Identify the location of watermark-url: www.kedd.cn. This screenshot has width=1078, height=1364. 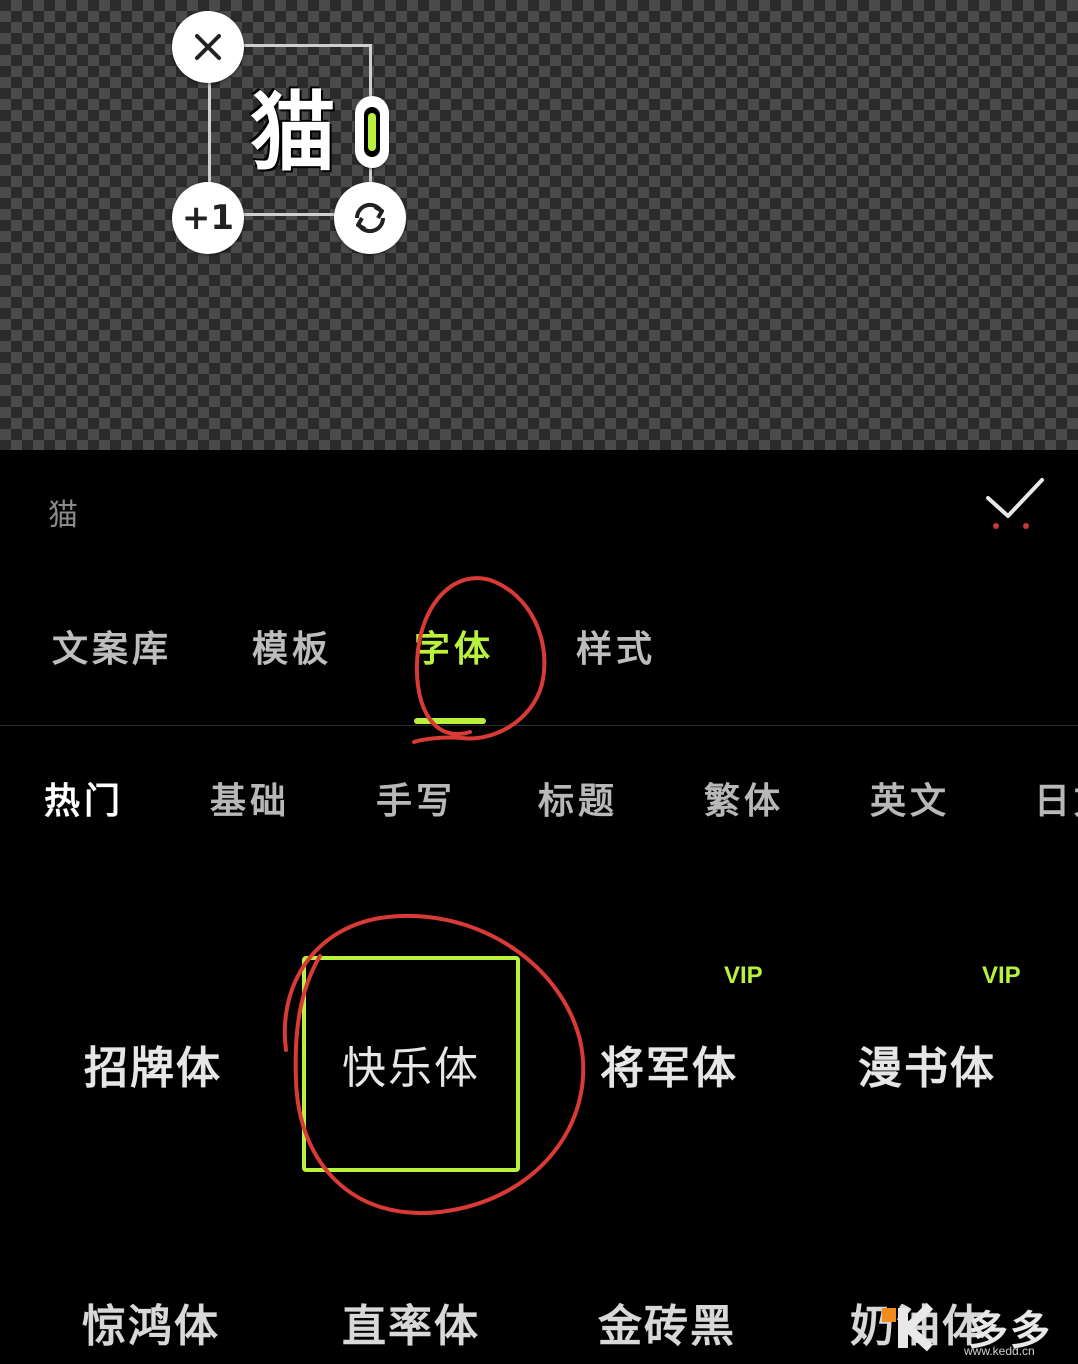
(999, 1351).